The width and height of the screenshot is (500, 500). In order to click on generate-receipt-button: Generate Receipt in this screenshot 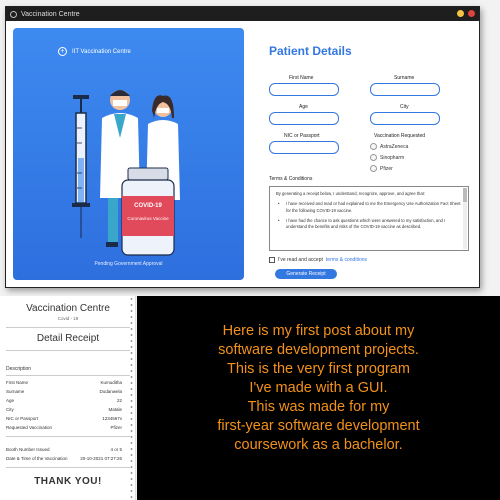, I will do `click(306, 274)`.